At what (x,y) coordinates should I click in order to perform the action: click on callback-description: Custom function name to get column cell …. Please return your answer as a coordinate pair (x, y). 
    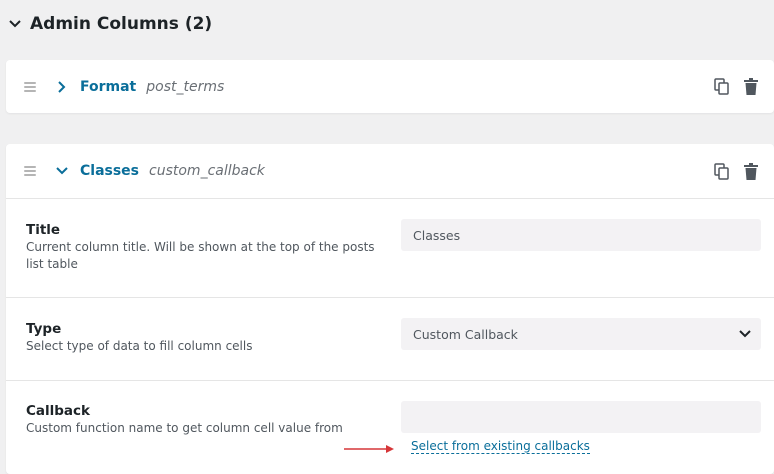
    Looking at the image, I should click on (184, 428).